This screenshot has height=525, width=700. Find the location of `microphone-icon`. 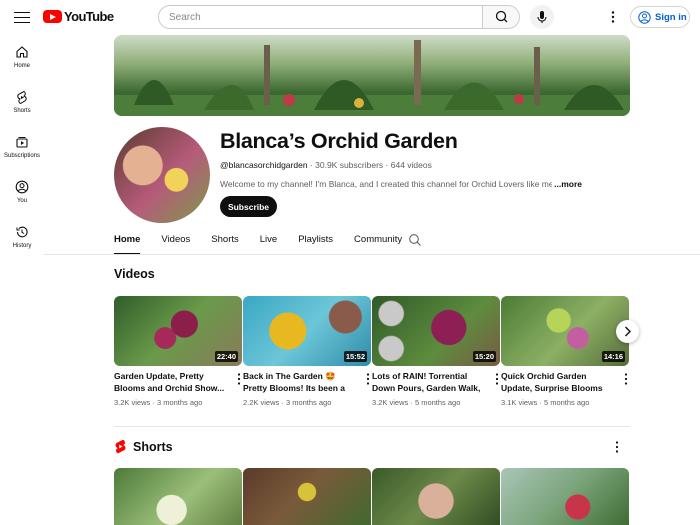

microphone-icon is located at coordinates (542, 17).